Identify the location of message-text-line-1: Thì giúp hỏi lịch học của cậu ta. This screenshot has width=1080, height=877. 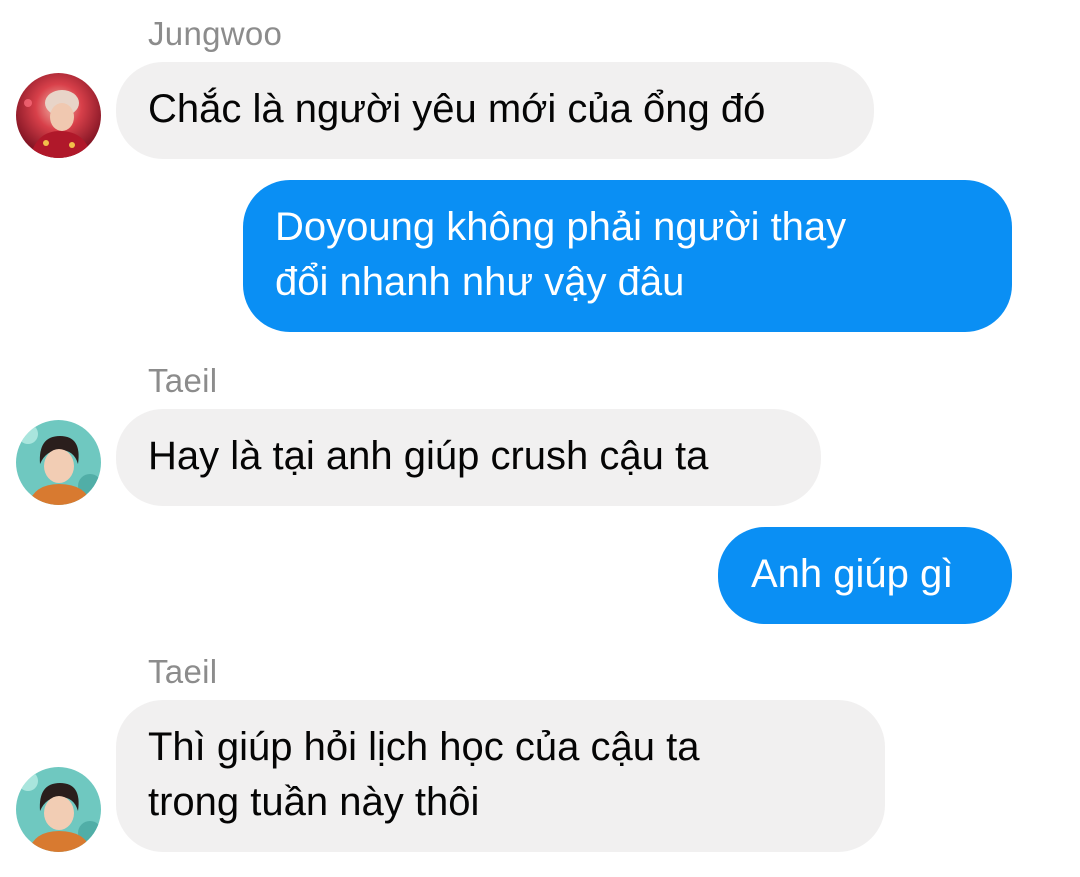
(424, 747).